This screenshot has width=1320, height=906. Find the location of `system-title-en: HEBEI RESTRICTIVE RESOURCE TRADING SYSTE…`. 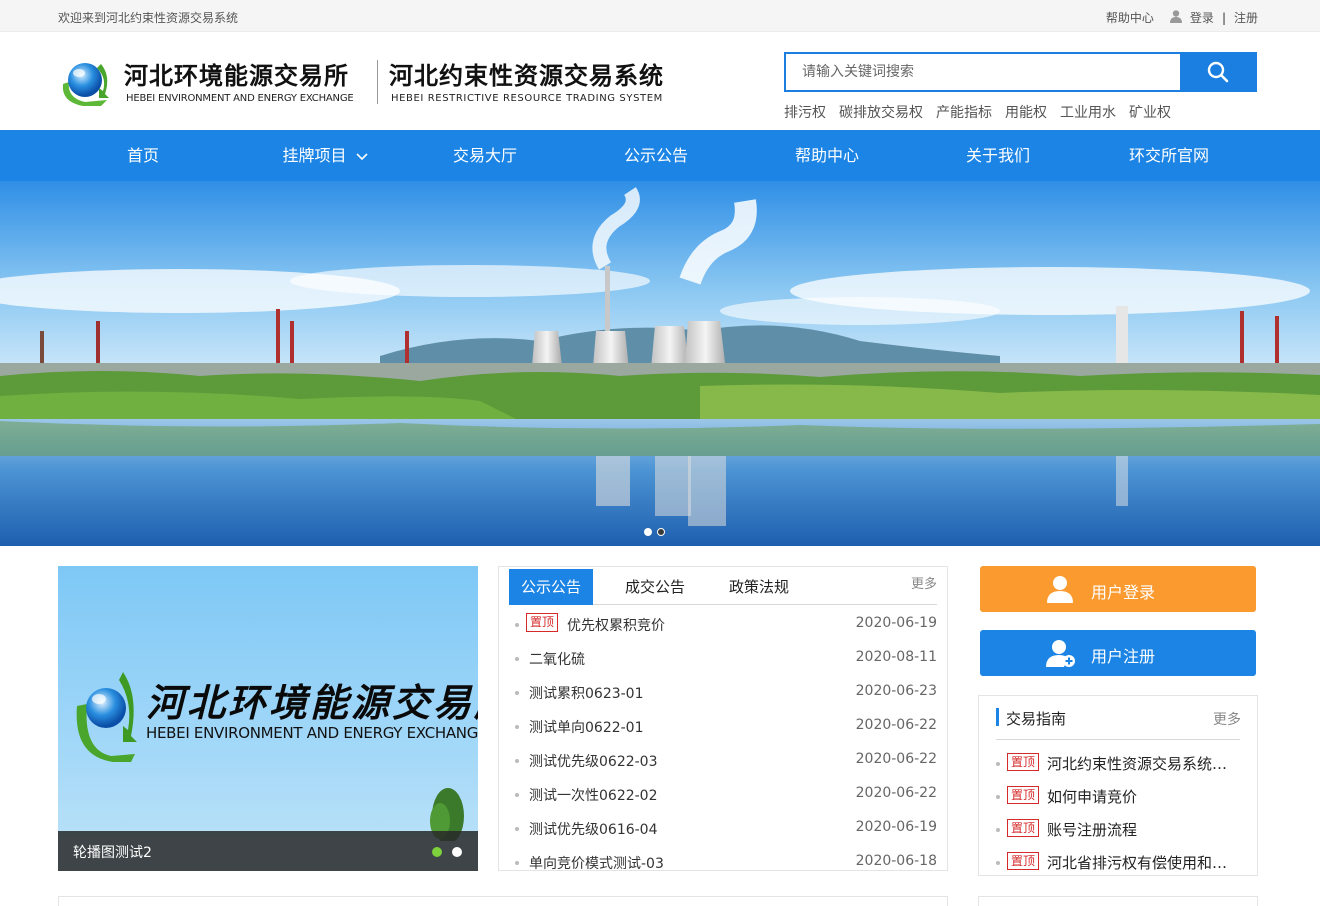

system-title-en: HEBEI RESTRICTIVE RESOURCE TRADING SYSTE… is located at coordinates (527, 98).